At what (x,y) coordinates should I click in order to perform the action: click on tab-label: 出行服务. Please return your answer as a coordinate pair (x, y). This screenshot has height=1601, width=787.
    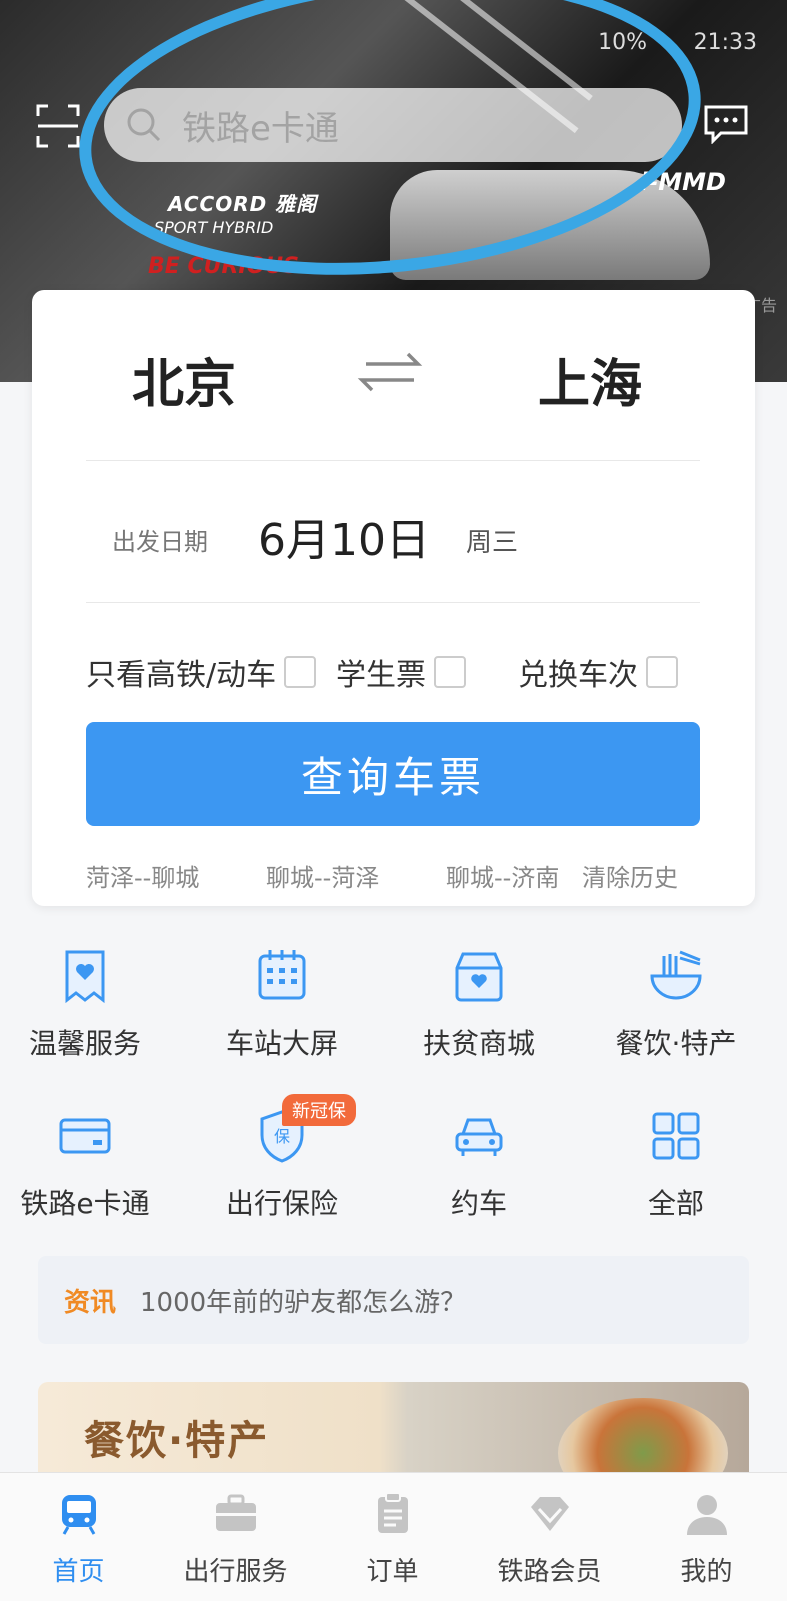
    Looking at the image, I should click on (235, 1572).